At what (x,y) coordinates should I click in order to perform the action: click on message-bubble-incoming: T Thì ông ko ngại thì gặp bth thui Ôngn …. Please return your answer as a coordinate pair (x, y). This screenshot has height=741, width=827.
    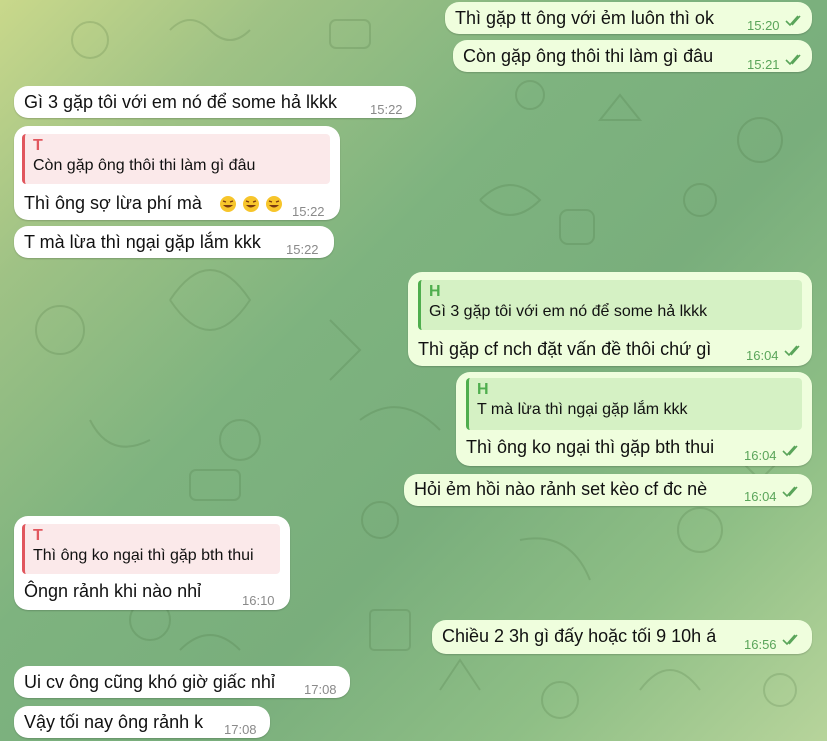
    Looking at the image, I should click on (152, 563).